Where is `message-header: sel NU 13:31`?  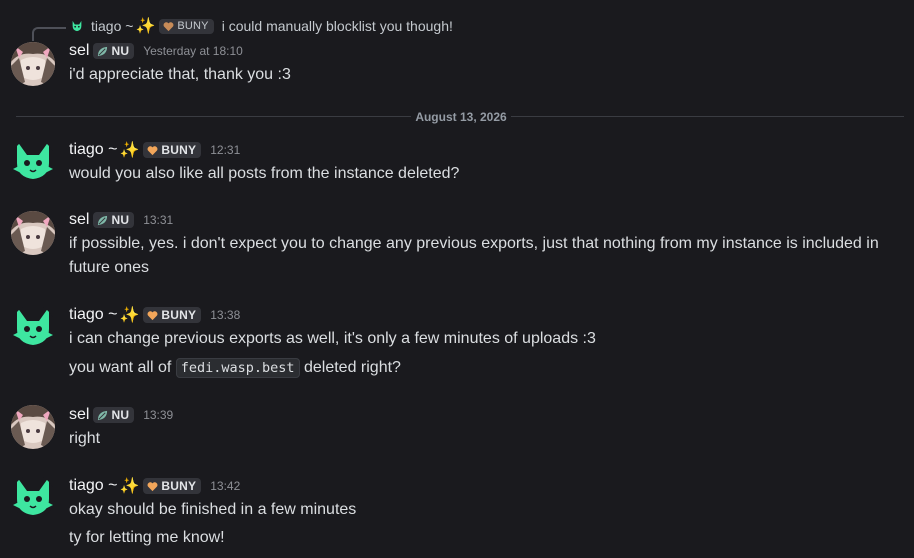
message-header: sel NU 13:31 is located at coordinates (121, 220).